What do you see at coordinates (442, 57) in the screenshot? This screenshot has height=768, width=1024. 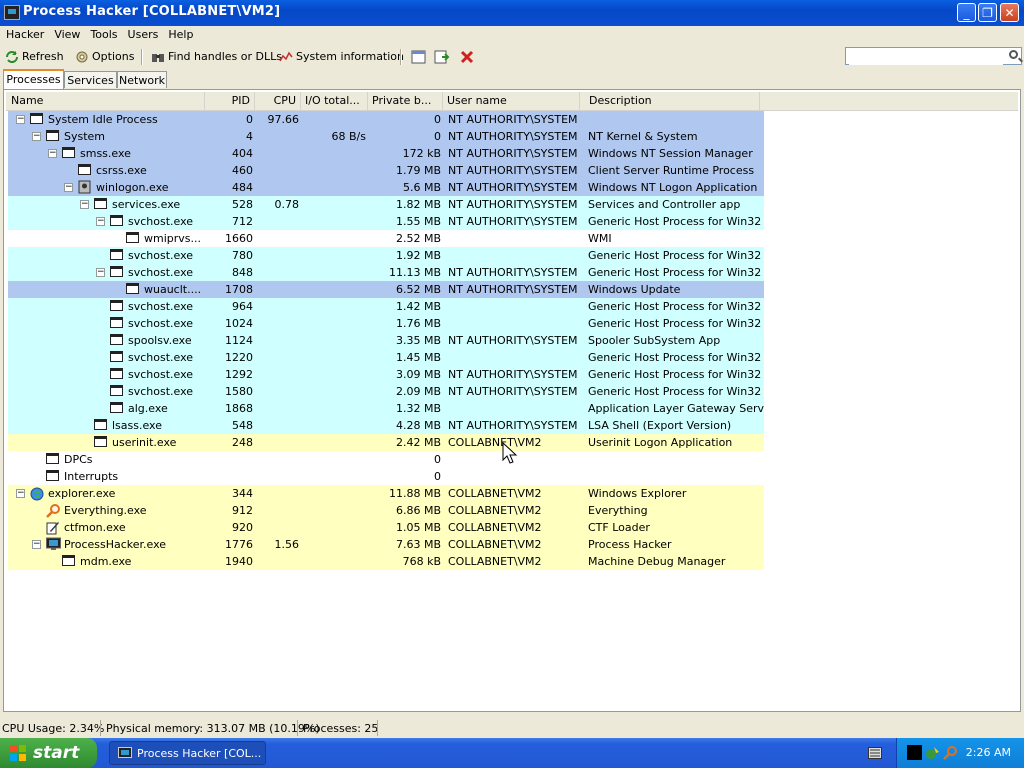 I see `find-window-icon` at bounding box center [442, 57].